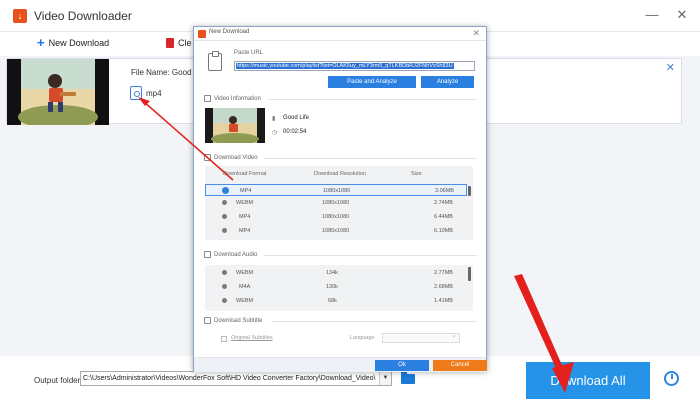 Image resolution: width=700 pixels, height=403 pixels. What do you see at coordinates (79, 43) in the screenshot?
I see `new-download-label: New Download` at bounding box center [79, 43].